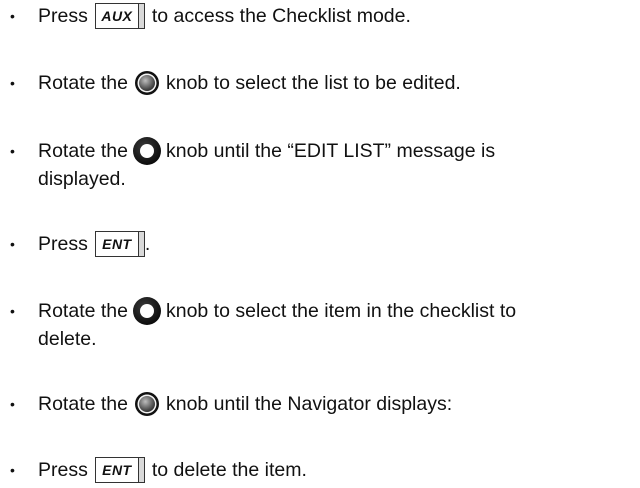  What do you see at coordinates (330, 151) in the screenshot?
I see `step-text-post: knob until the “EDIT LIST” message is` at bounding box center [330, 151].